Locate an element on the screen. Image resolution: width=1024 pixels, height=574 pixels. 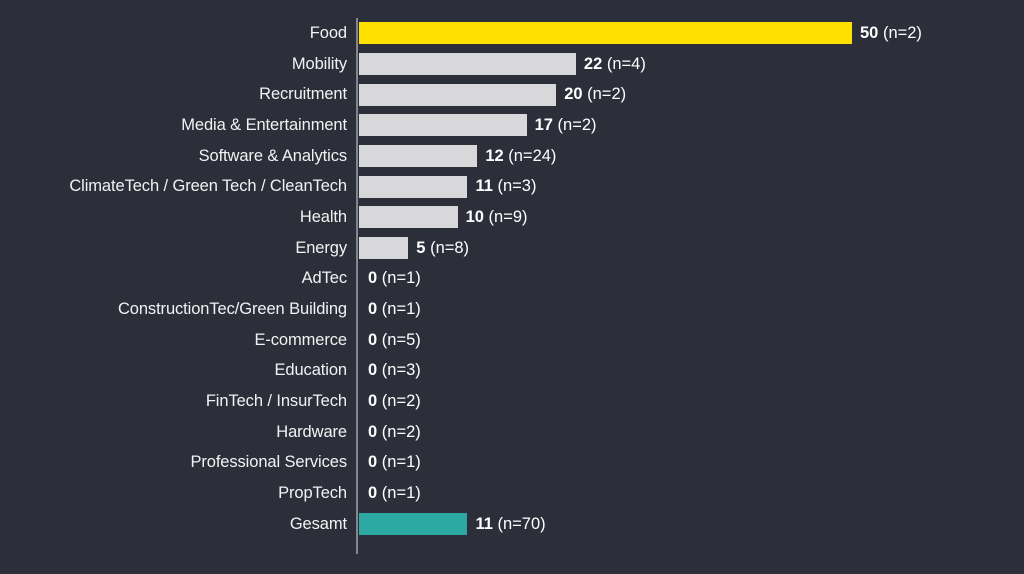
category-label: Recruitment is located at coordinates (303, 94).